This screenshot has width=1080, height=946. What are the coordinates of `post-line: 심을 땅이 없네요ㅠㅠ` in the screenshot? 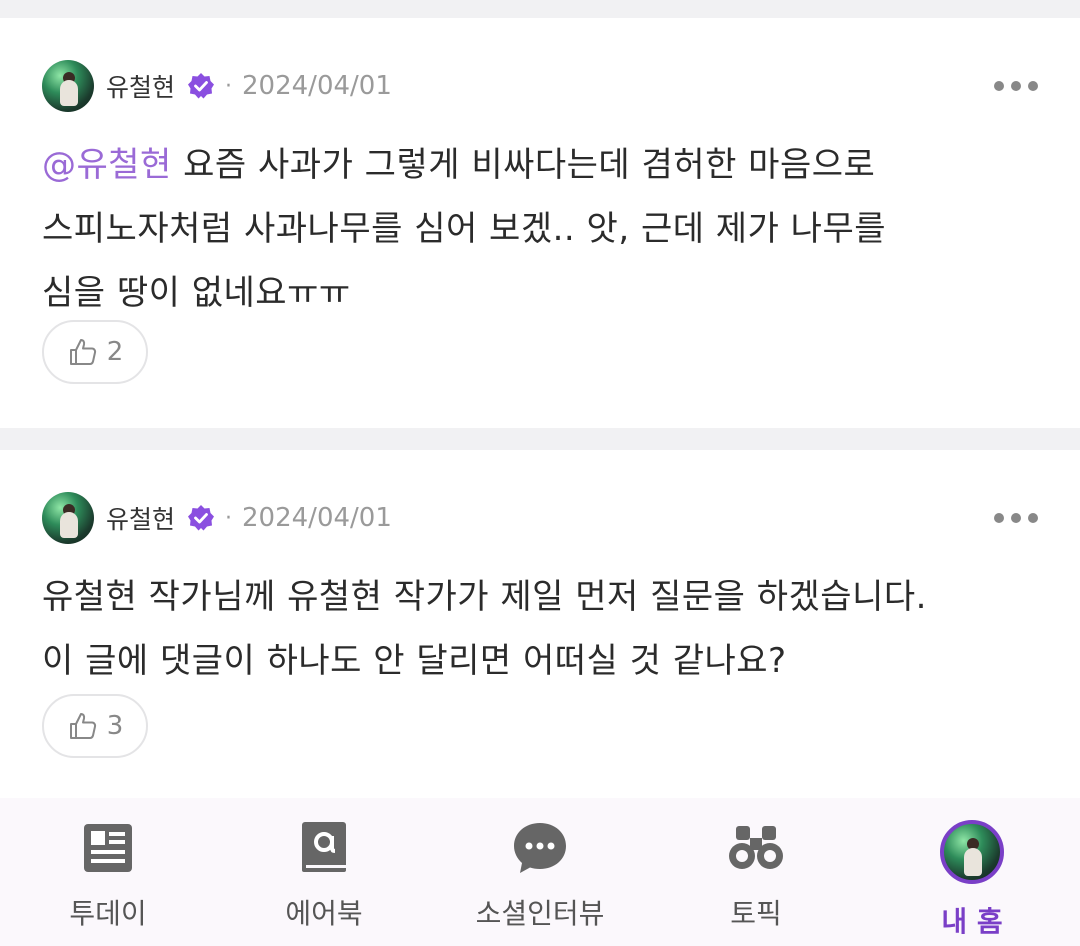 It's located at (196, 293).